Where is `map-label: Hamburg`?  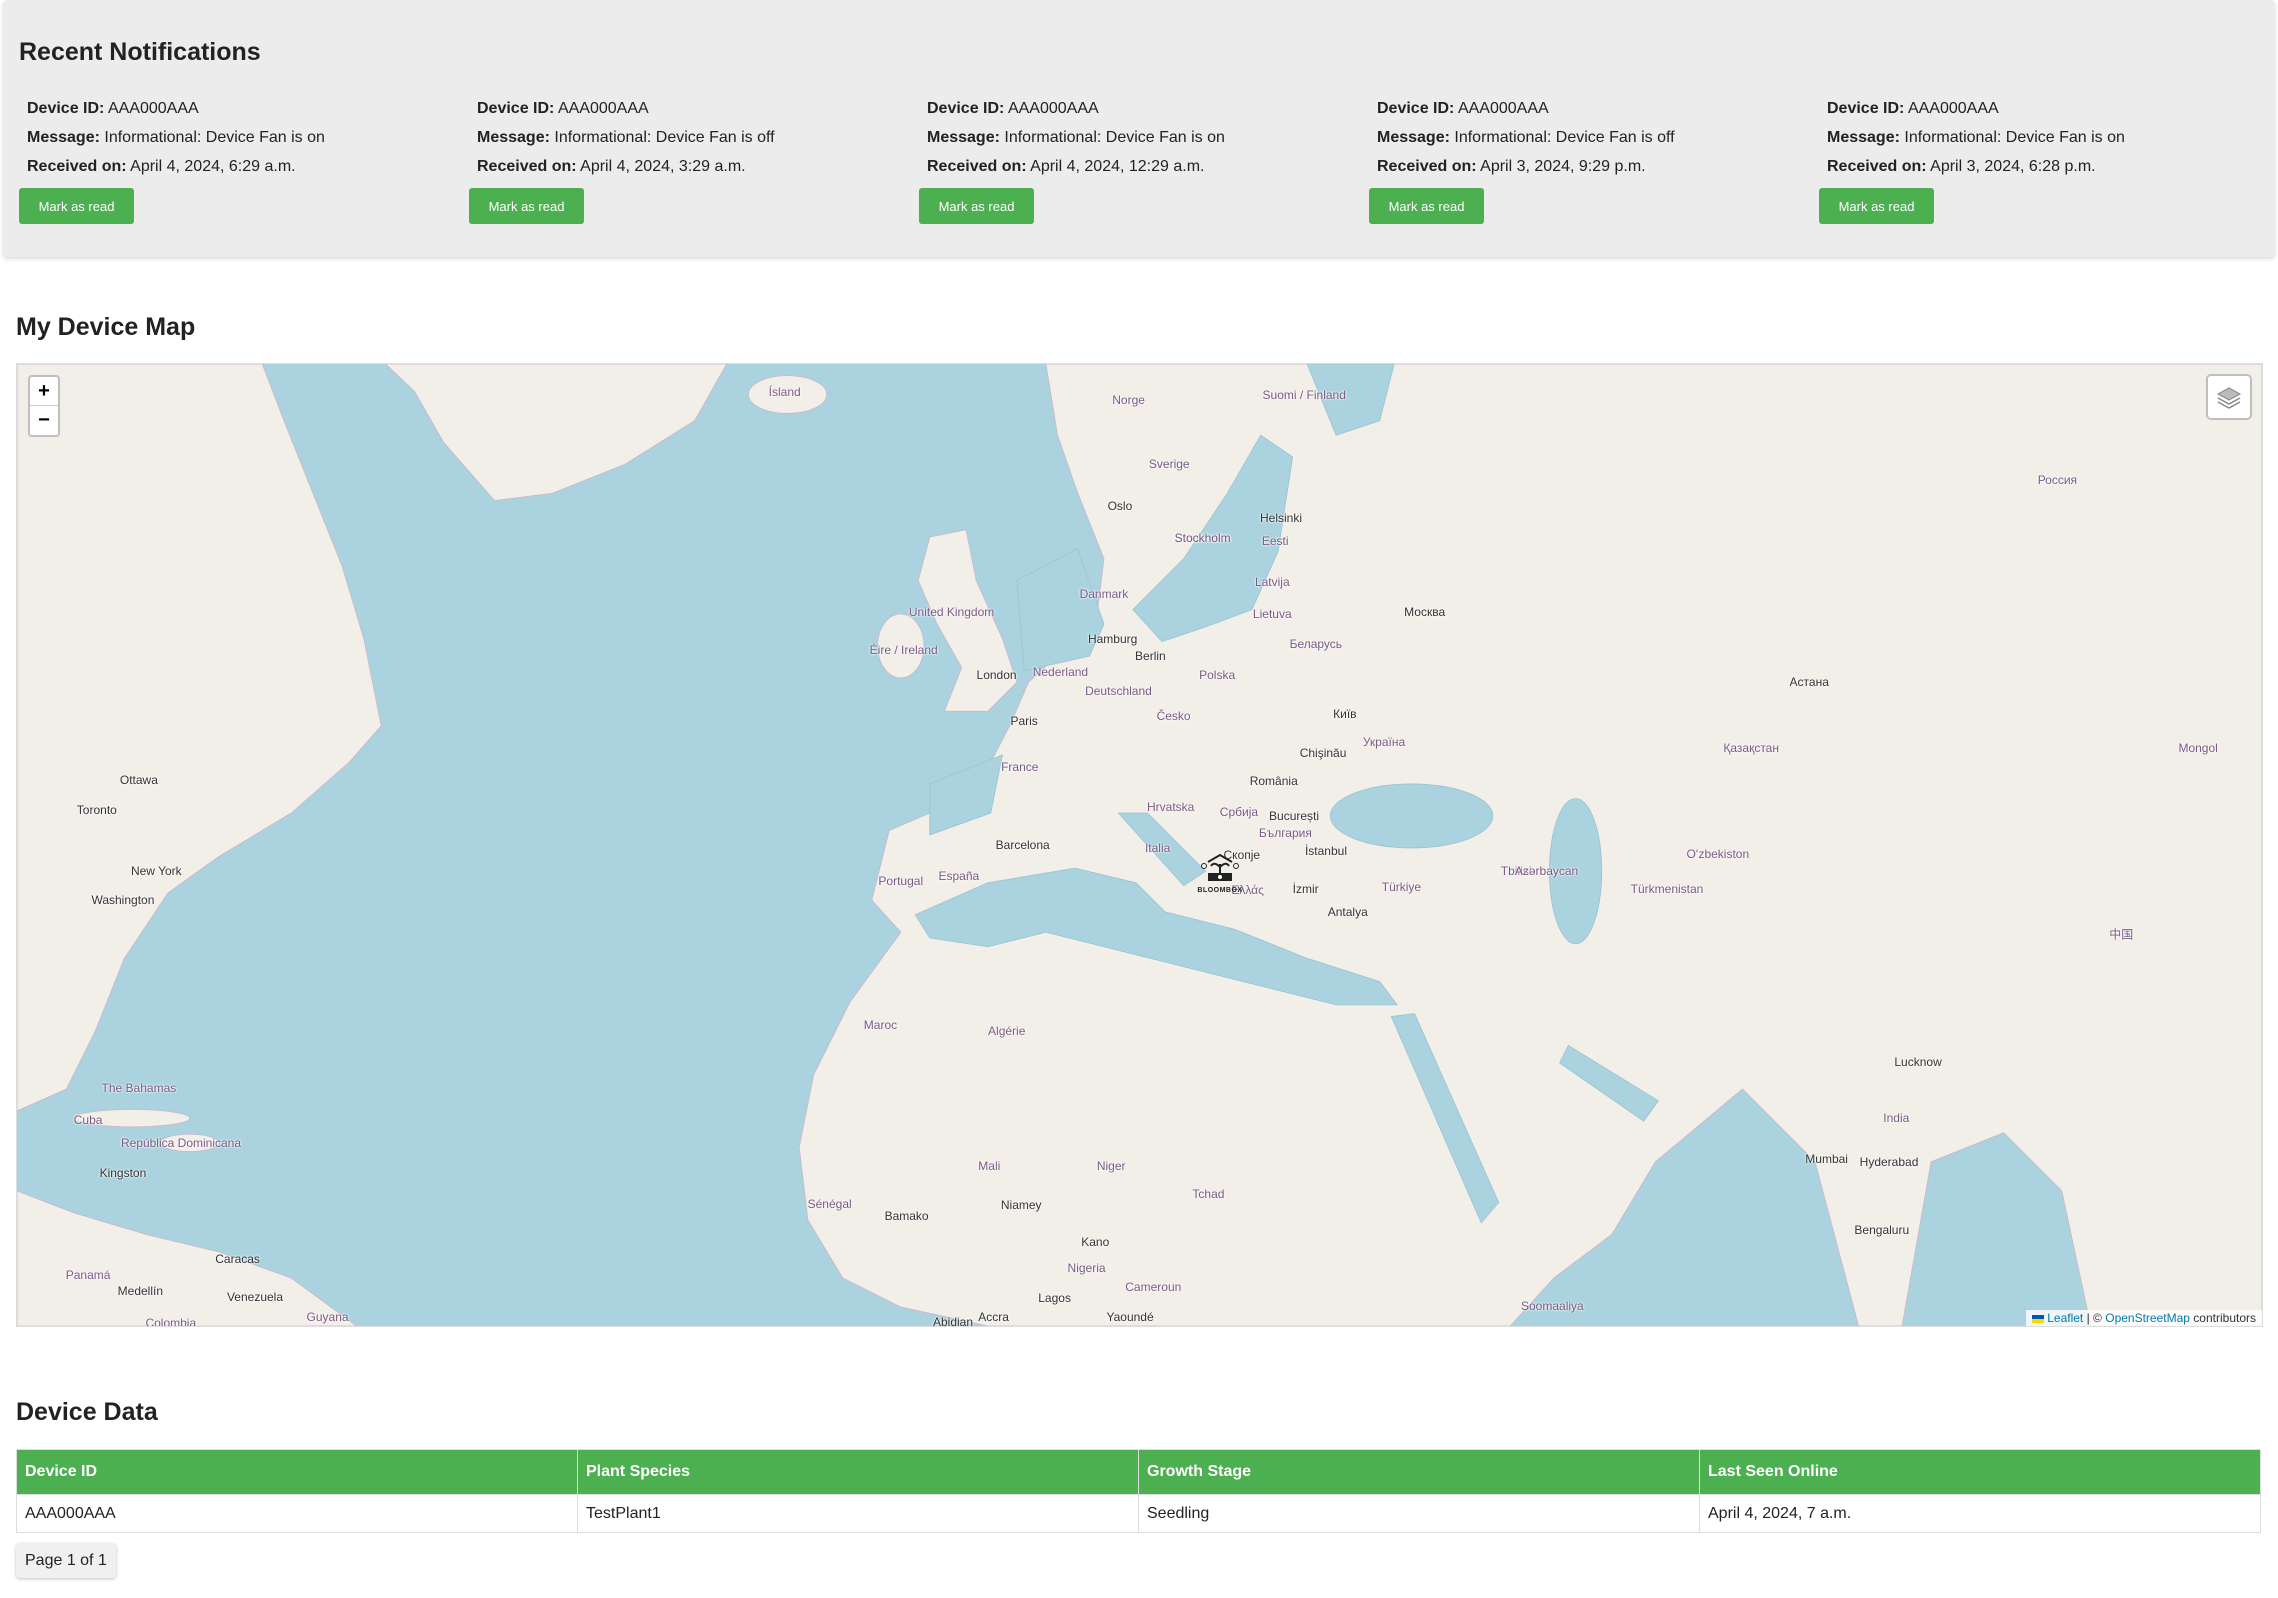 map-label: Hamburg is located at coordinates (1112, 638).